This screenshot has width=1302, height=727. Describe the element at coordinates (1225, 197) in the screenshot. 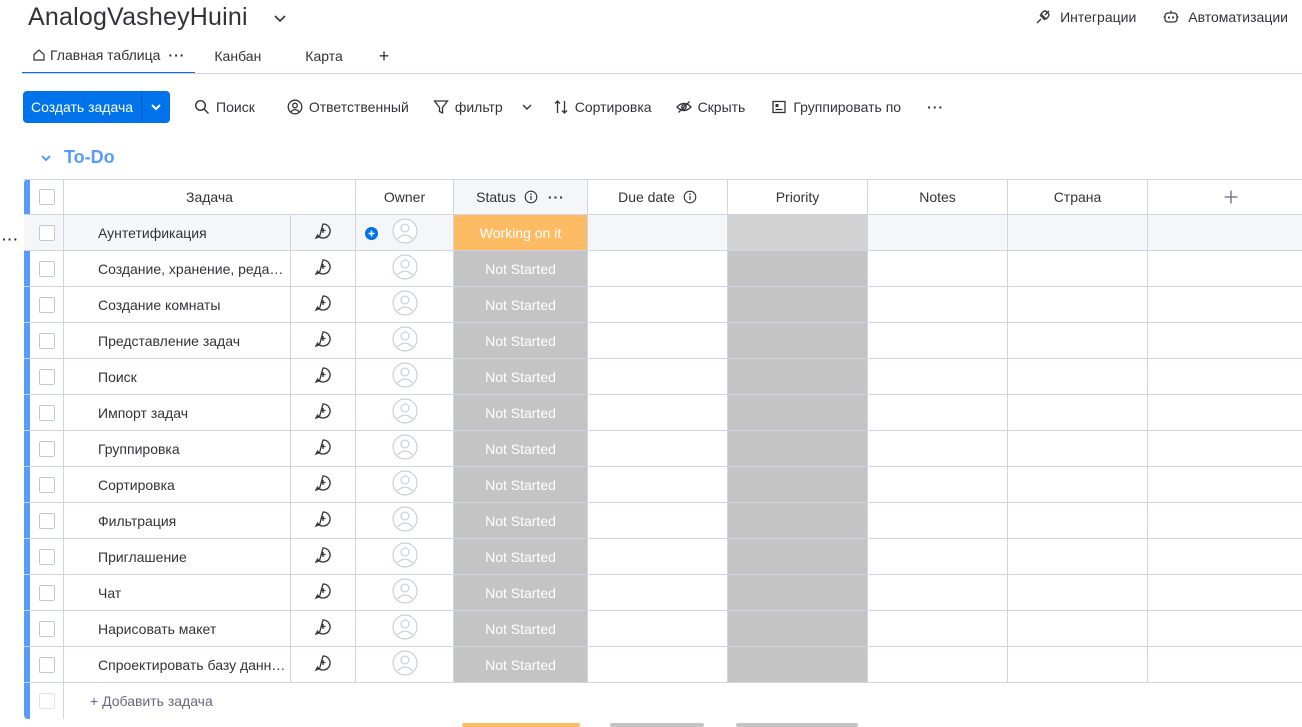

I see `add-column-button` at that location.